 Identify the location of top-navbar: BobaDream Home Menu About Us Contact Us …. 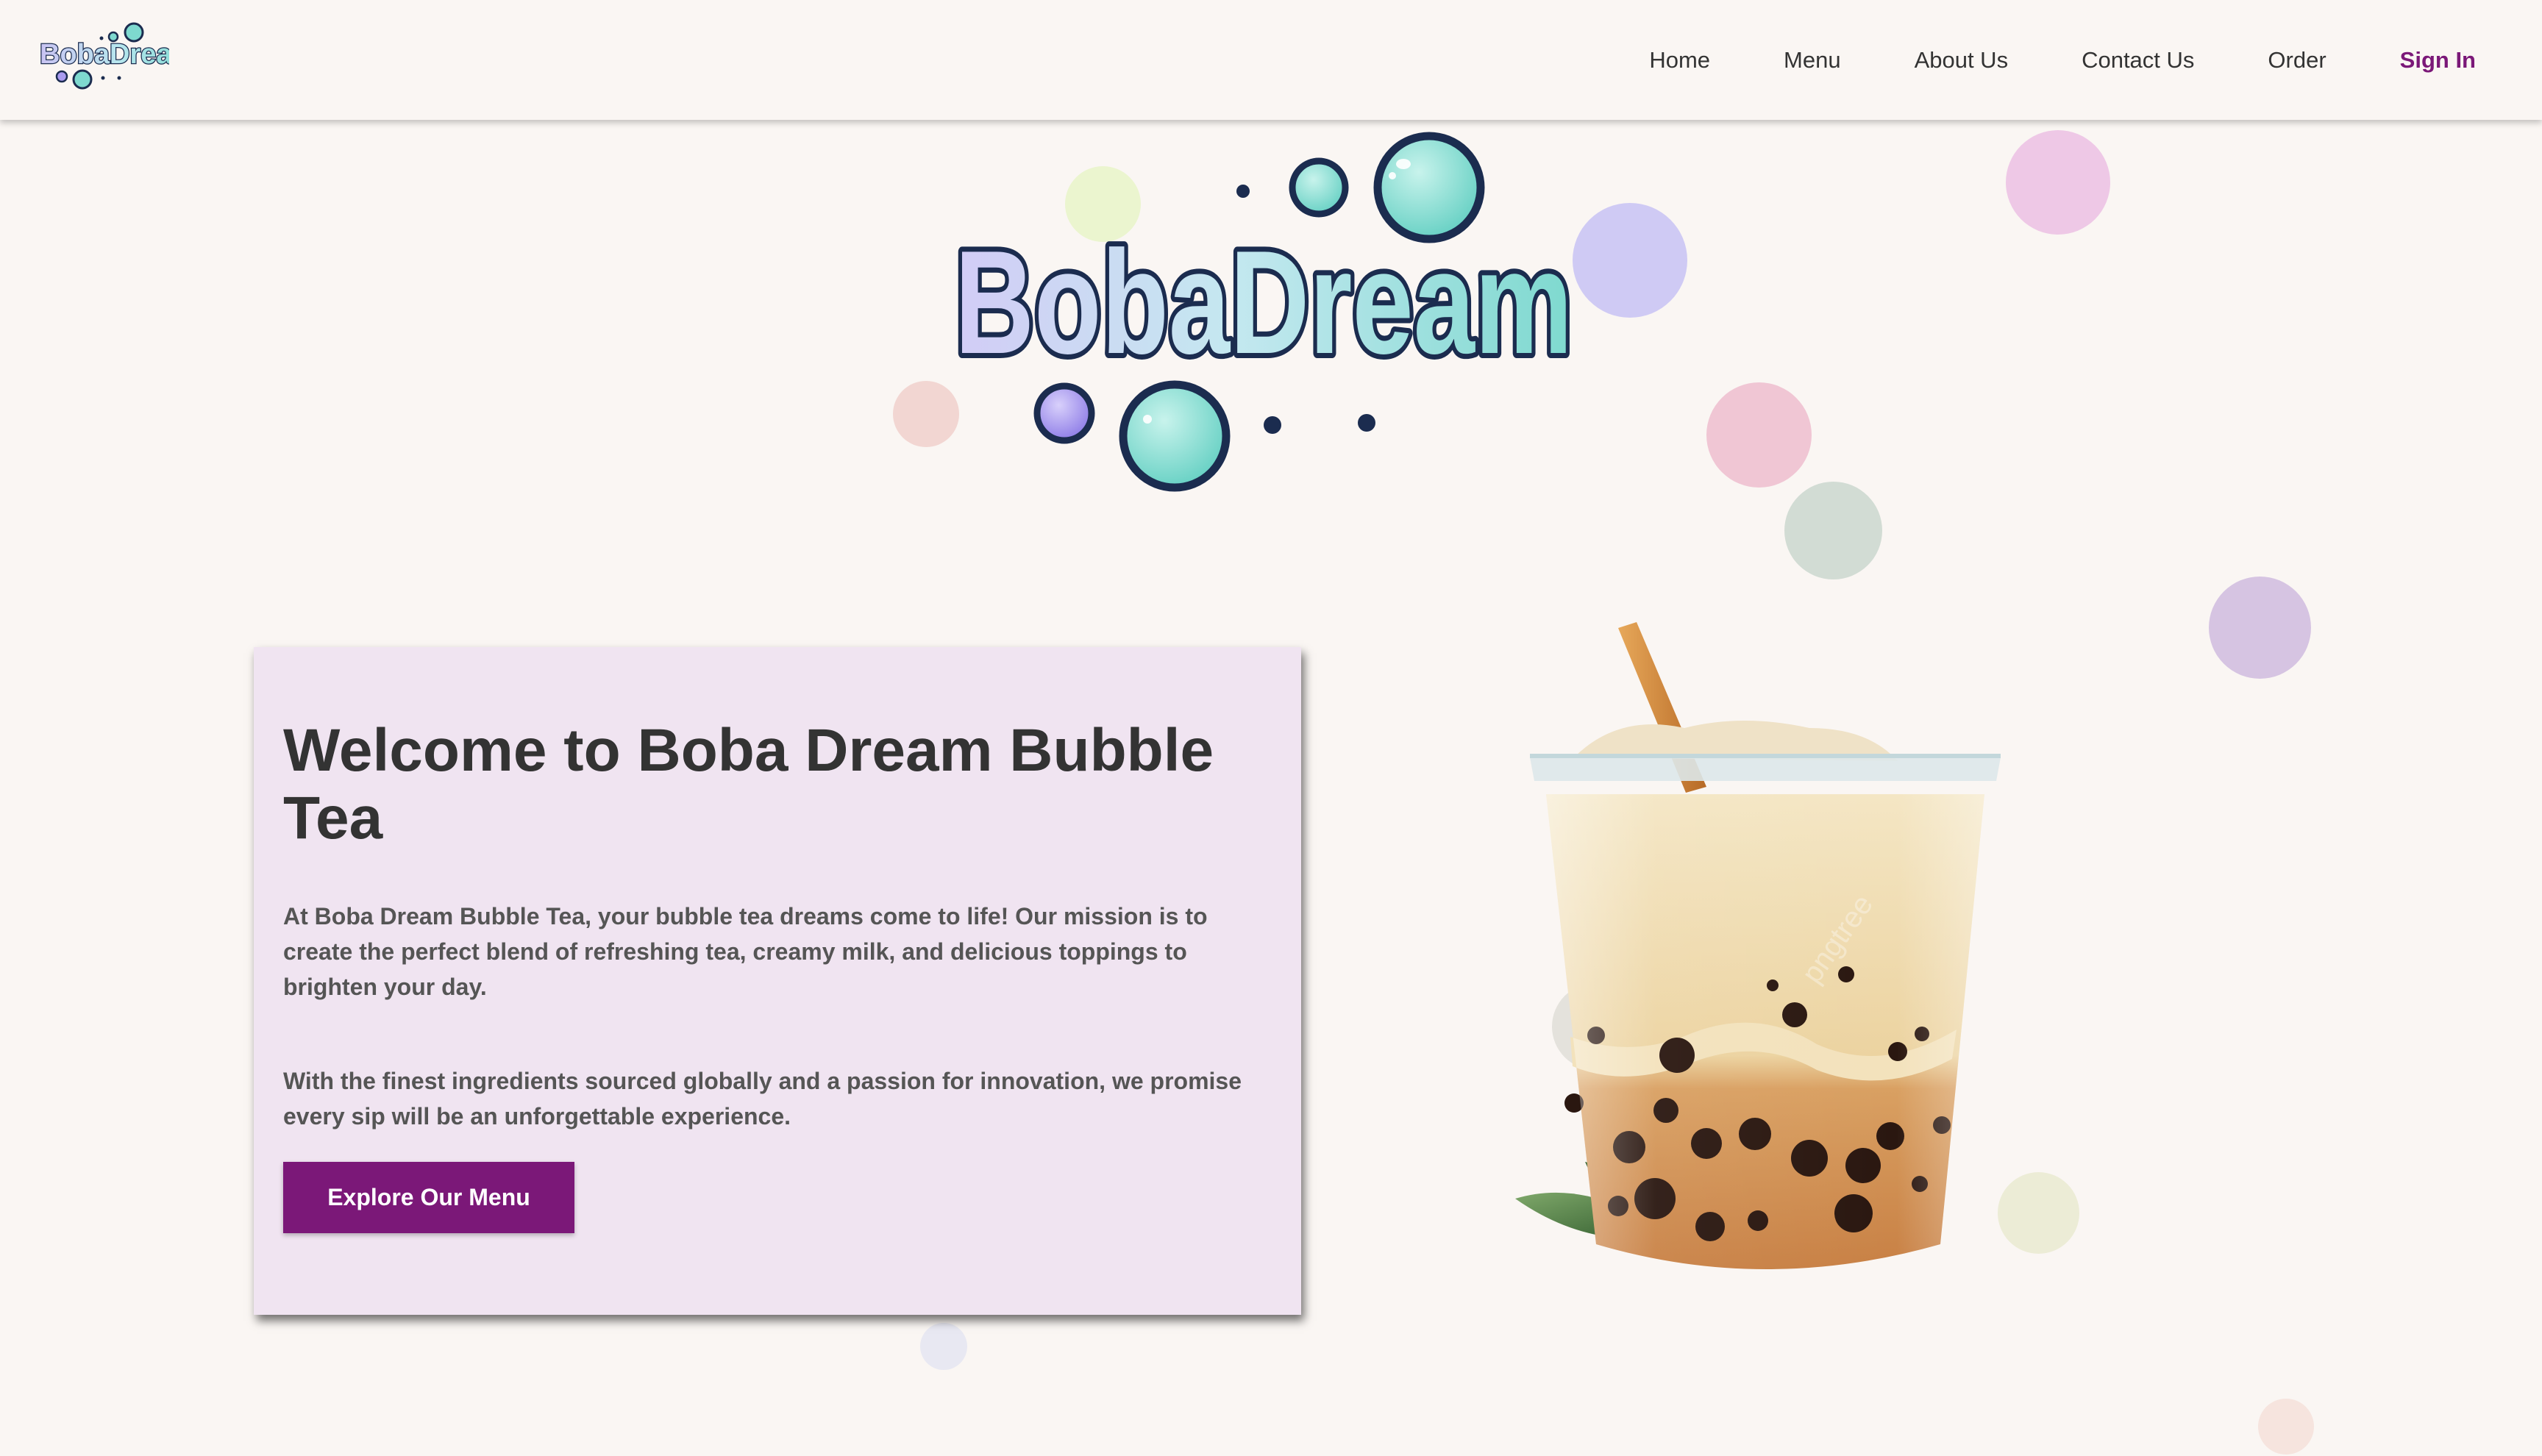
(1271, 60).